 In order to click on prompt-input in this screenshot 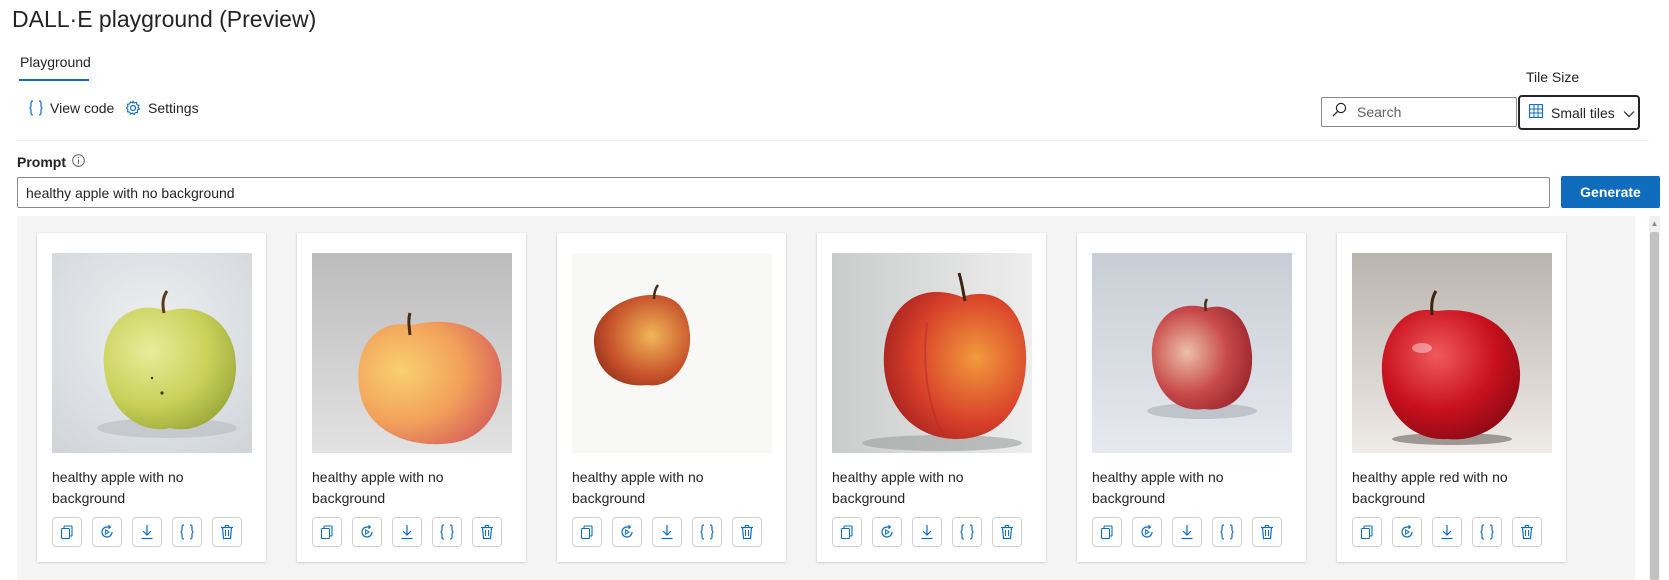, I will do `click(783, 192)`.